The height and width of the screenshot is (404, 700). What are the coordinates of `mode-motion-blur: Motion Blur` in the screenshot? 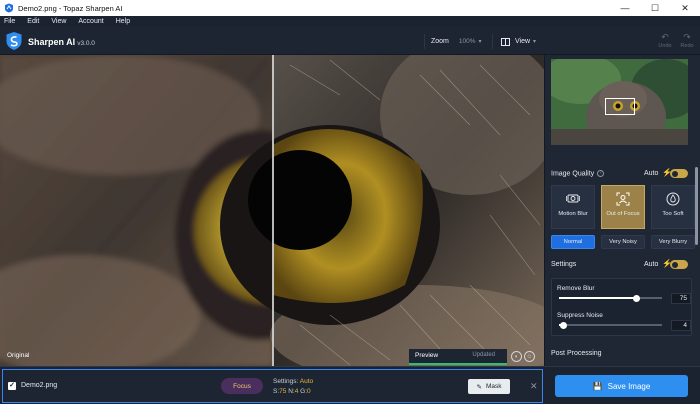 It's located at (573, 207).